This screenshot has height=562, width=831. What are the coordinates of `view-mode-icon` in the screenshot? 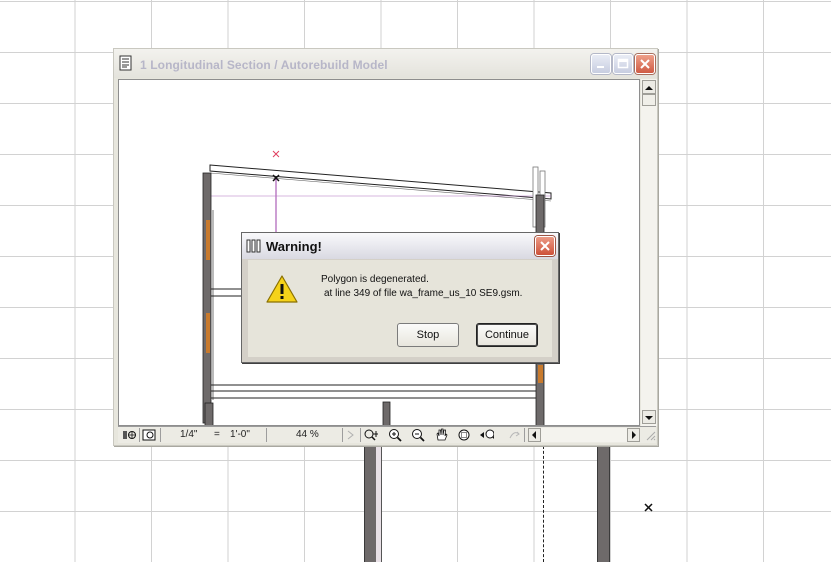 It's located at (129, 435).